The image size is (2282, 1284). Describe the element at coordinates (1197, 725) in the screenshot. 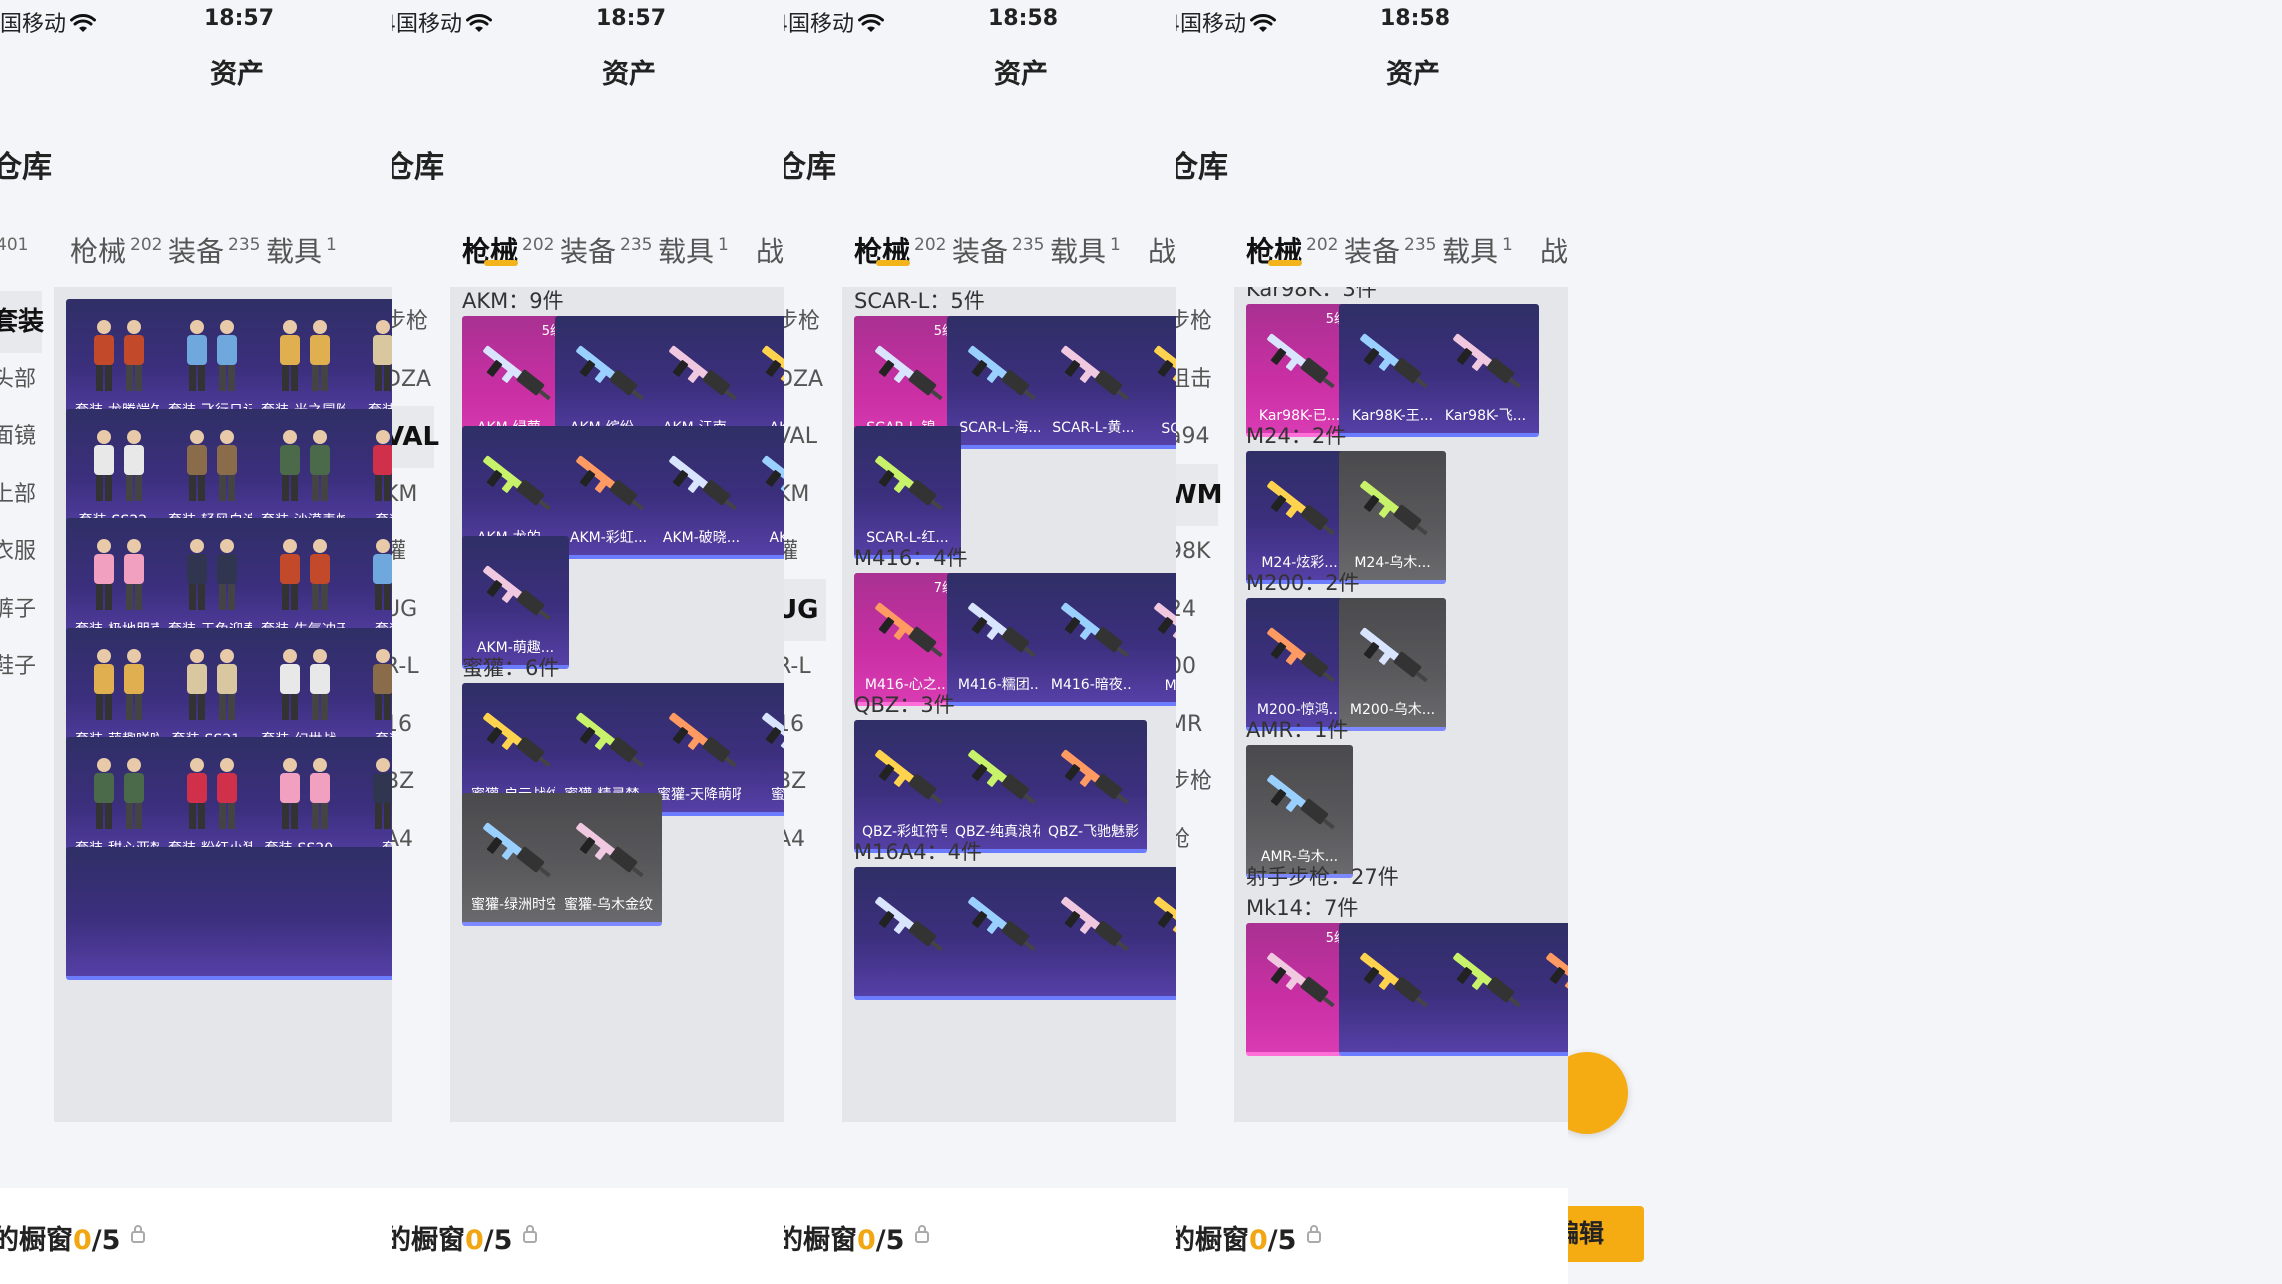

I see `sidebar-item: MR` at that location.